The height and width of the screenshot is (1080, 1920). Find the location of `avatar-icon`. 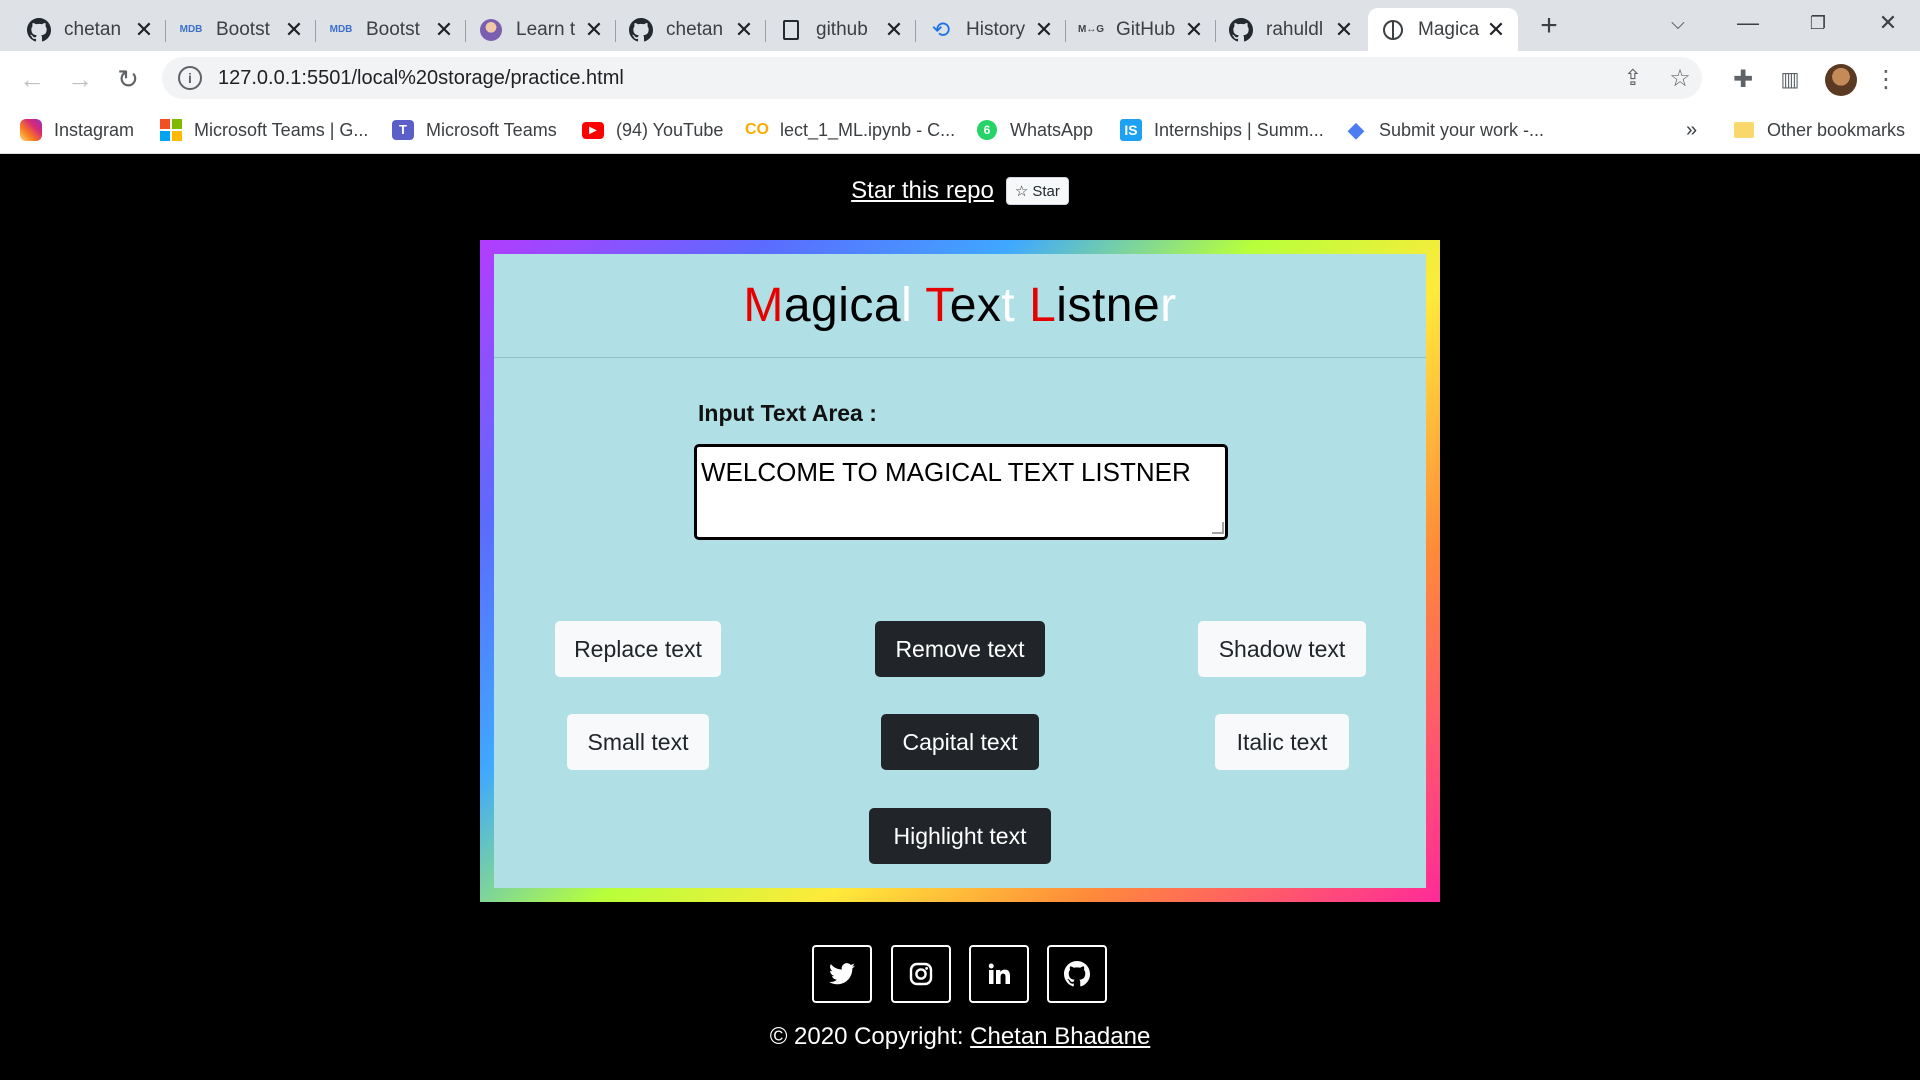

avatar-icon is located at coordinates (491, 30).